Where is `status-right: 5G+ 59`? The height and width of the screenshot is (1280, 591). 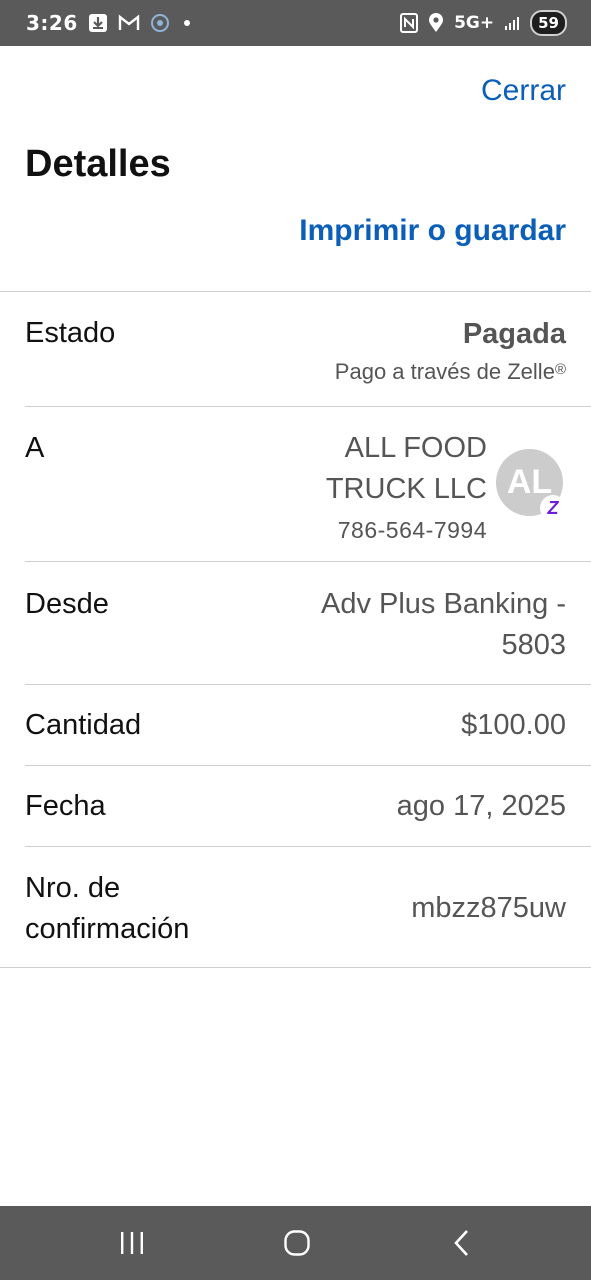
status-right: 5G+ 59 is located at coordinates (483, 23).